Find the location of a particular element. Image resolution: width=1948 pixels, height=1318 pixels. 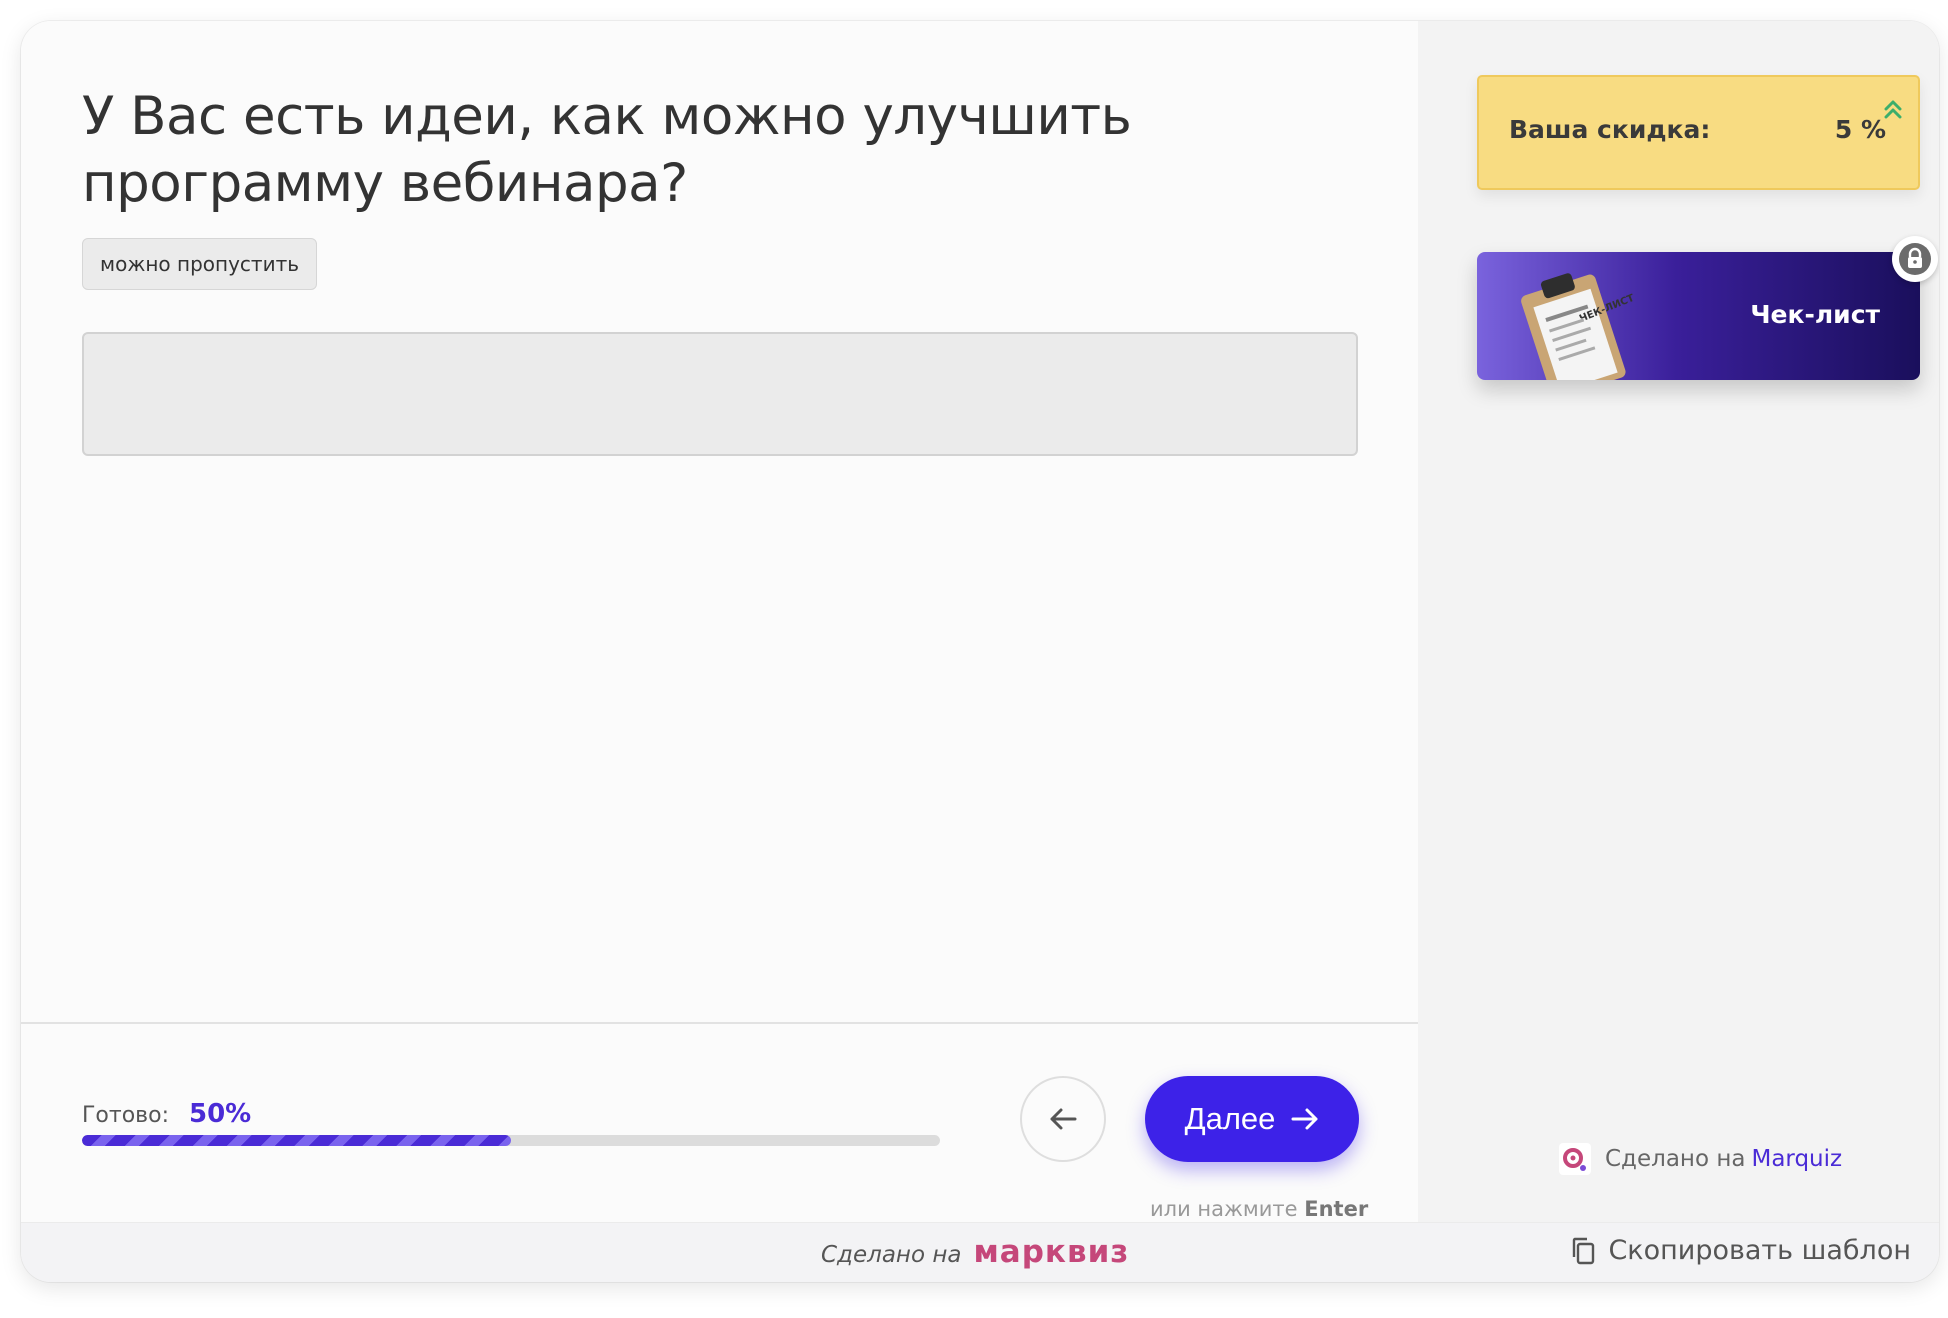

arrow-right-icon is located at coordinates (1304, 1119).